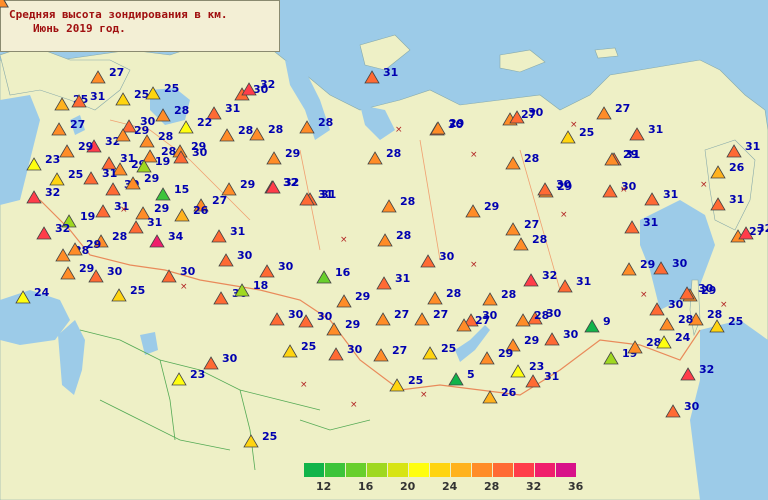  What do you see at coordinates (606, 53) in the screenshot?
I see `wrangel-island` at bounding box center [606, 53].